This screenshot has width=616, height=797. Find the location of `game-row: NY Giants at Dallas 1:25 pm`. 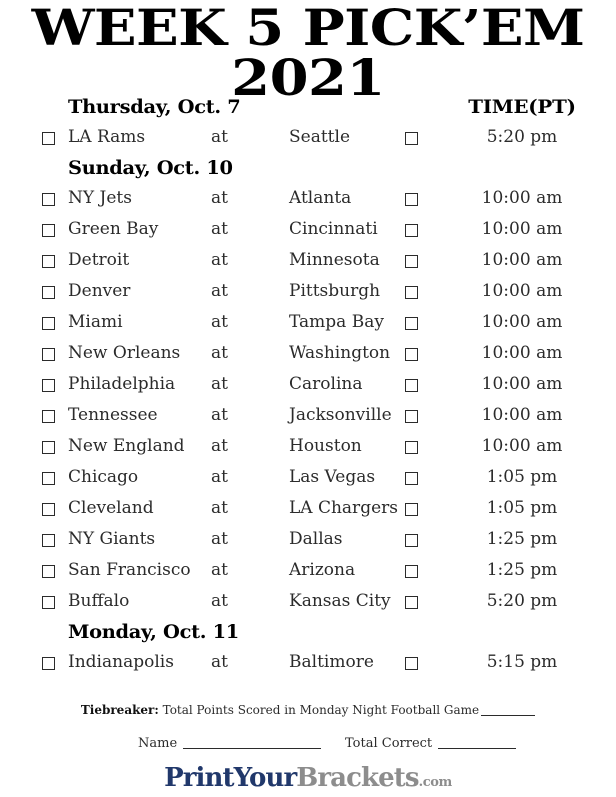

game-row: NY Giants at Dallas 1:25 pm is located at coordinates (308, 543).